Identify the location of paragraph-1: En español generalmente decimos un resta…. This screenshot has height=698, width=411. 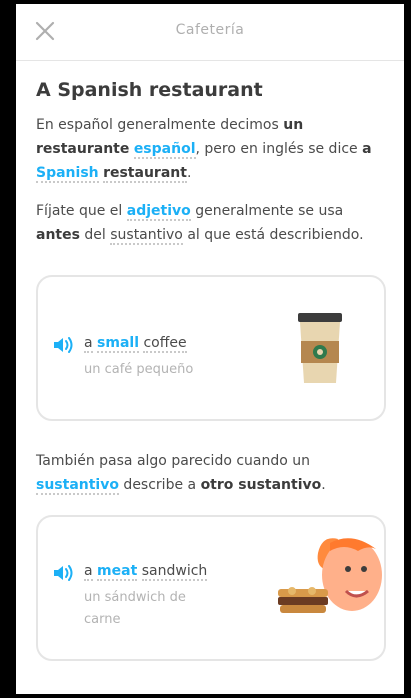
(211, 149).